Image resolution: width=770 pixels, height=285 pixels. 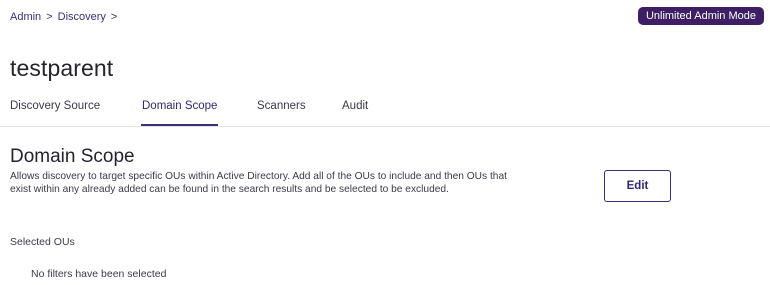 What do you see at coordinates (72, 156) in the screenshot?
I see `section-title: Domain Scope` at bounding box center [72, 156].